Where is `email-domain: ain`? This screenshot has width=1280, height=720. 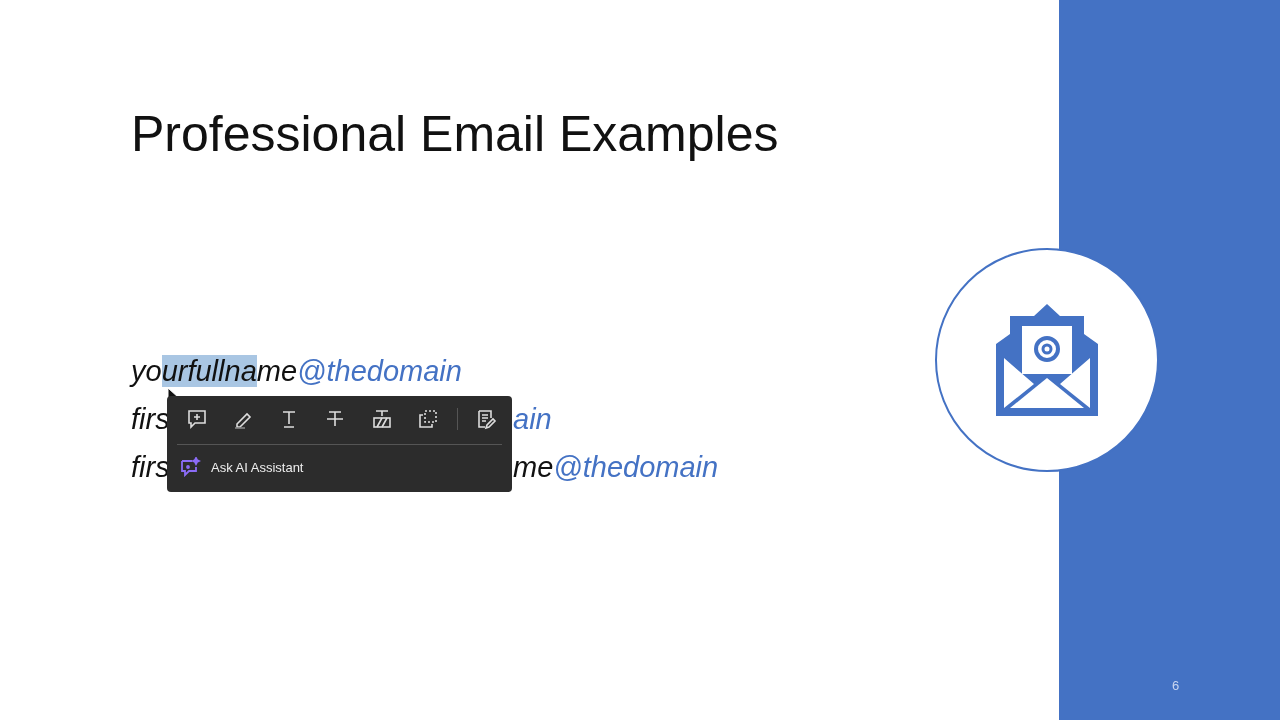 email-domain: ain is located at coordinates (532, 419).